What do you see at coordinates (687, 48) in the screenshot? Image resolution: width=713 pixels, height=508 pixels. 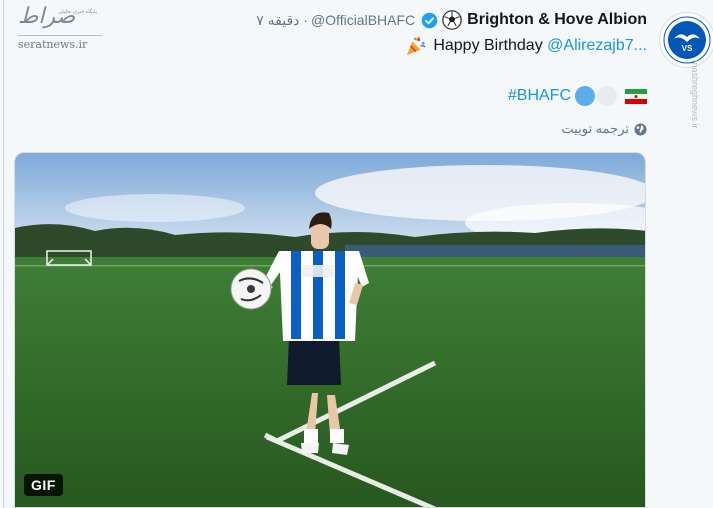 I see `svg-text: VS` at bounding box center [687, 48].